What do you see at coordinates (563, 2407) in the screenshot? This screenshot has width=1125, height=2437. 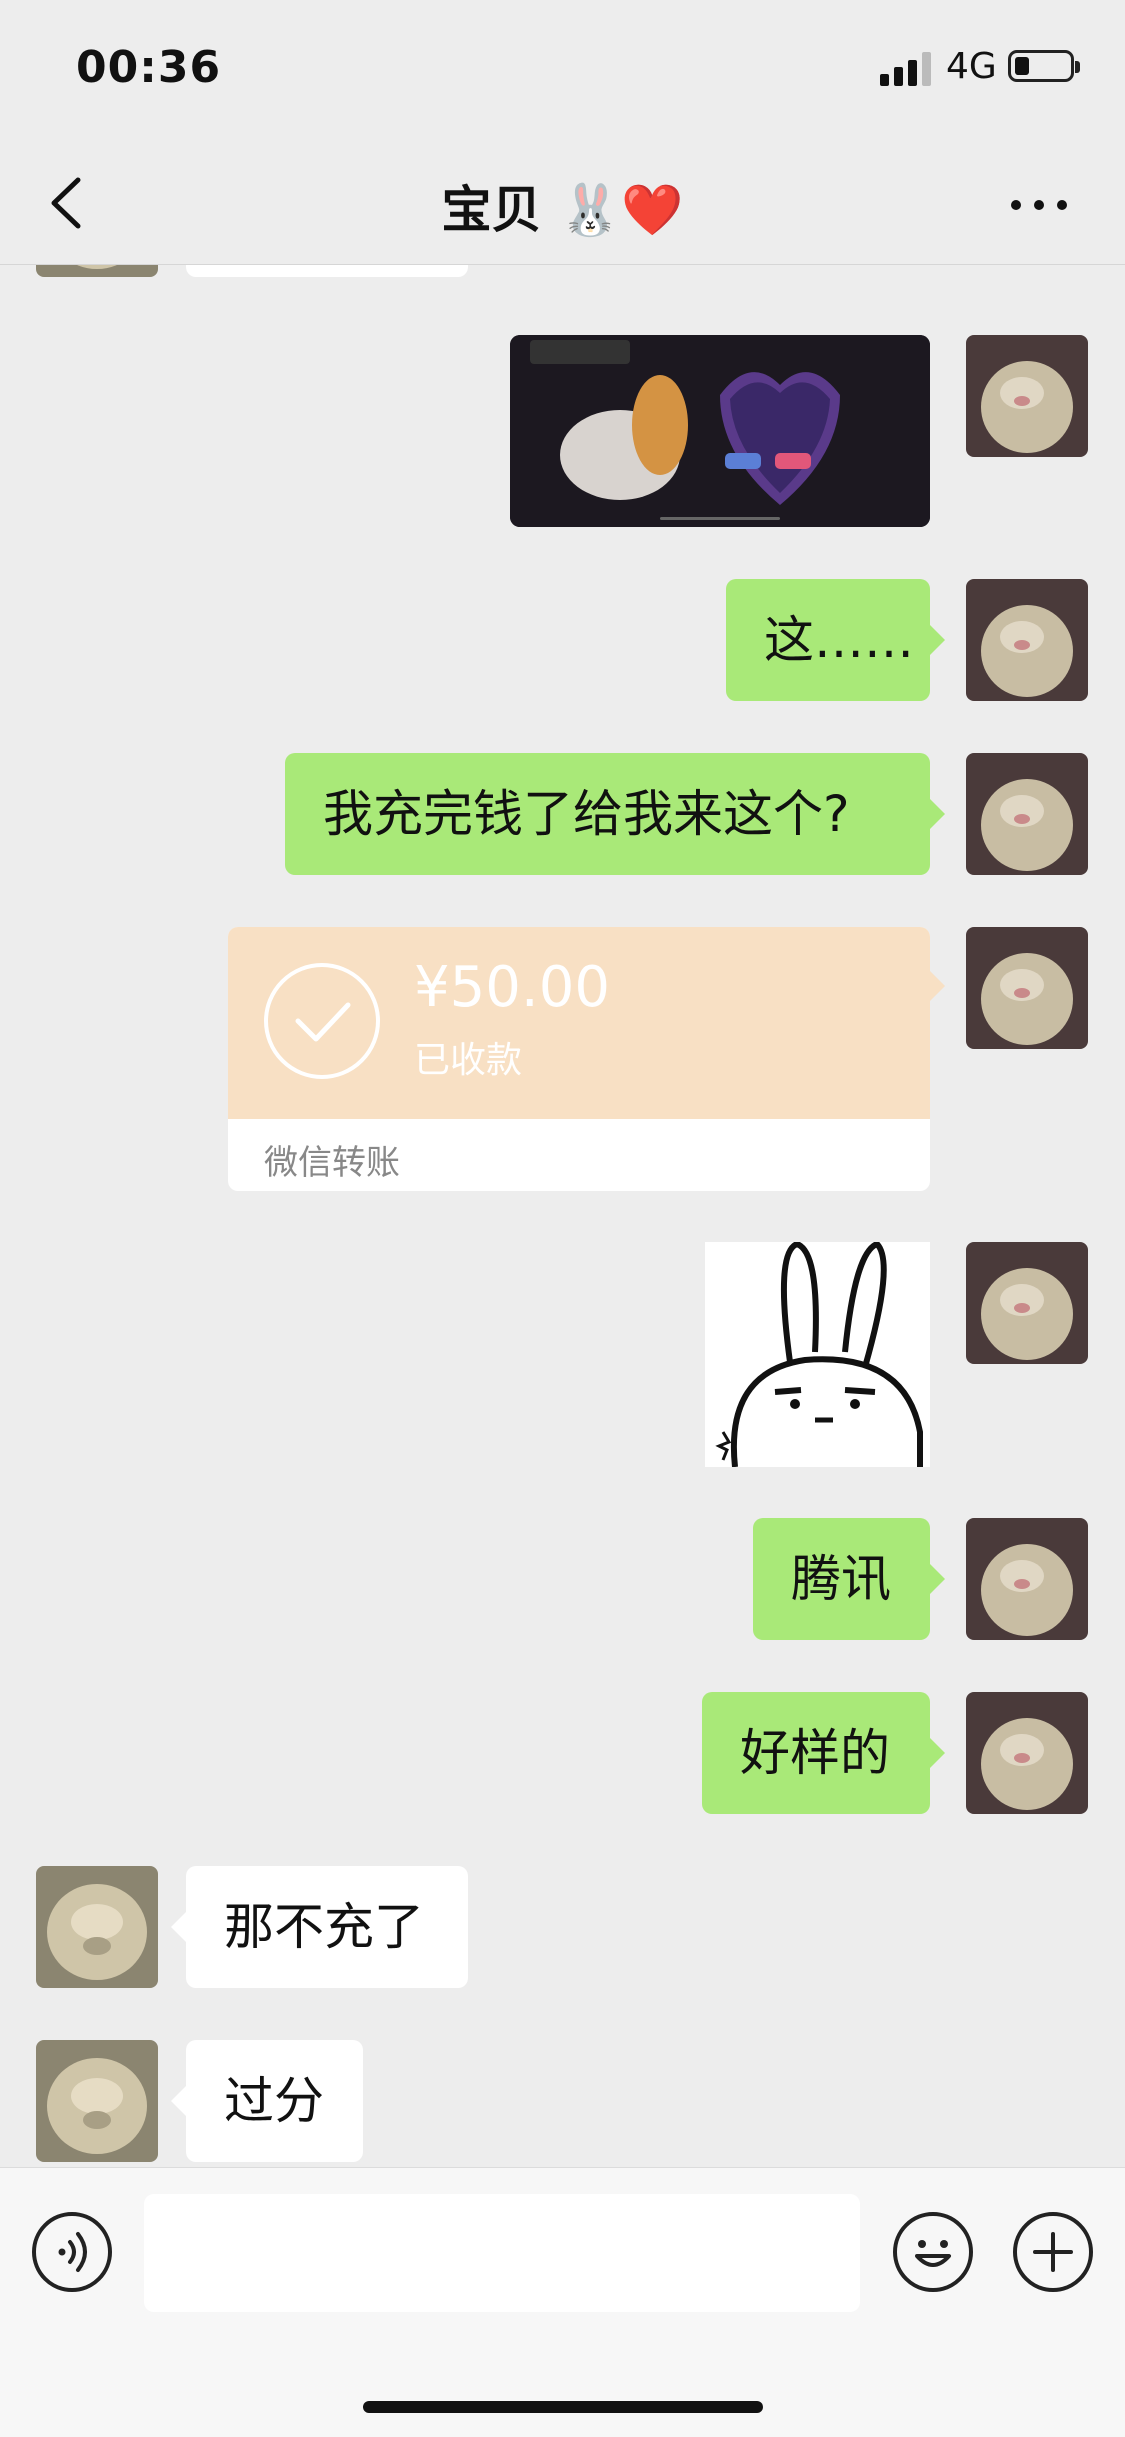 I see `home-indicator` at bounding box center [563, 2407].